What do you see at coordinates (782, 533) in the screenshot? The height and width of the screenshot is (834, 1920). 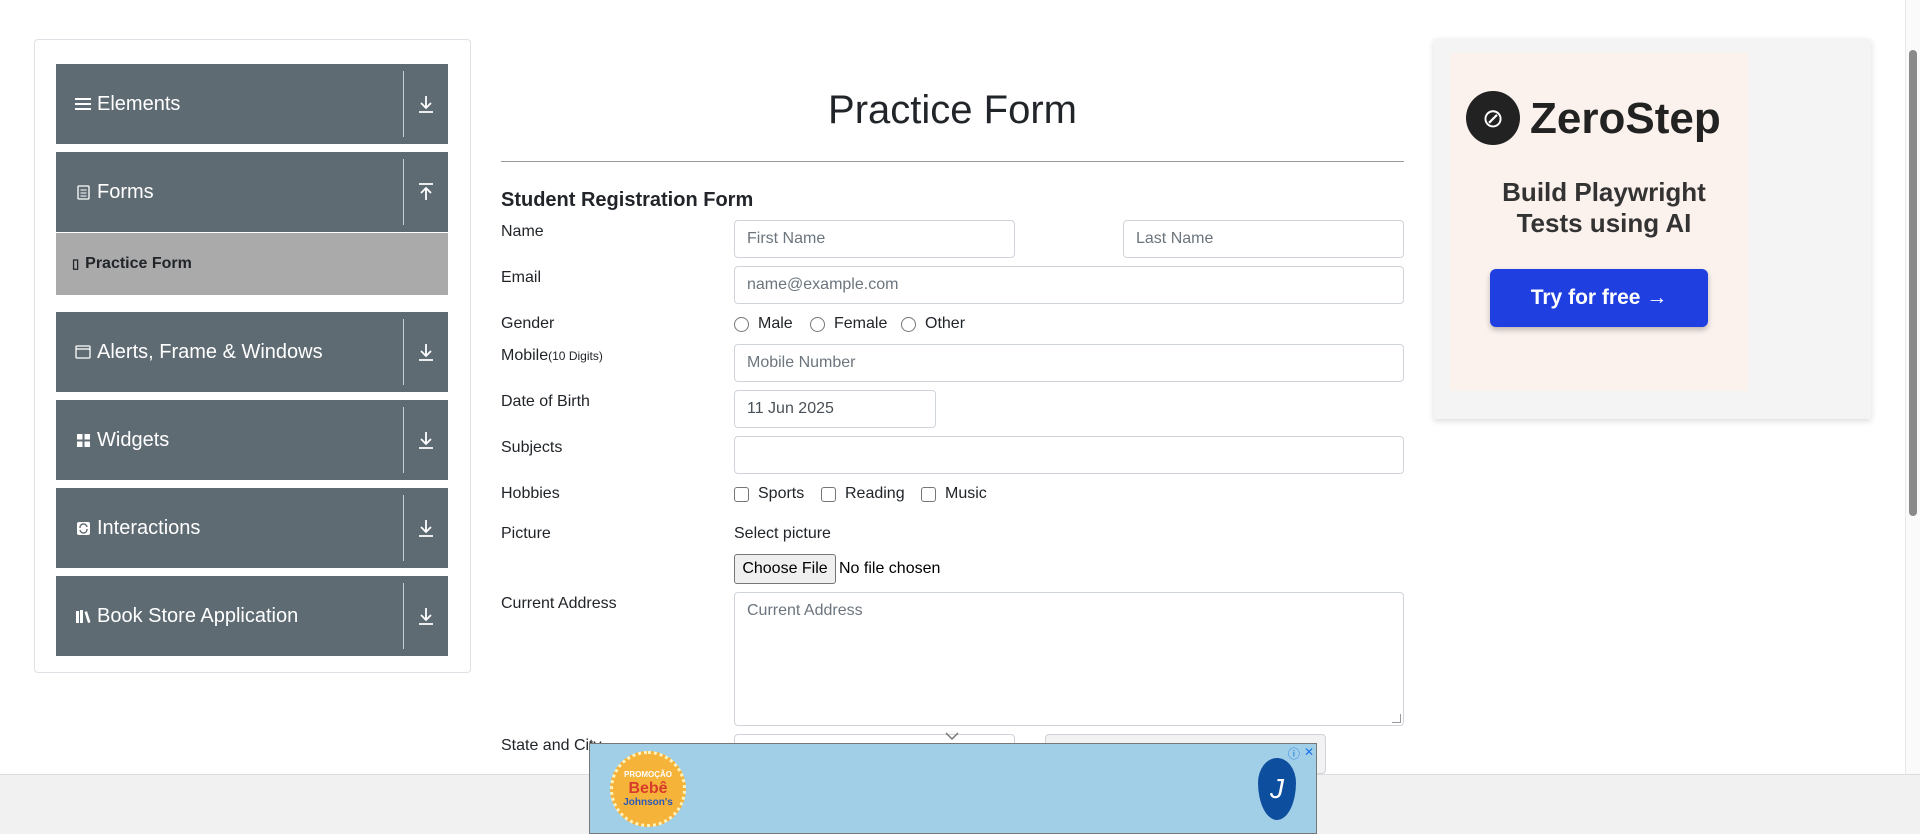 I see `select-picture-label: Select picture` at bounding box center [782, 533].